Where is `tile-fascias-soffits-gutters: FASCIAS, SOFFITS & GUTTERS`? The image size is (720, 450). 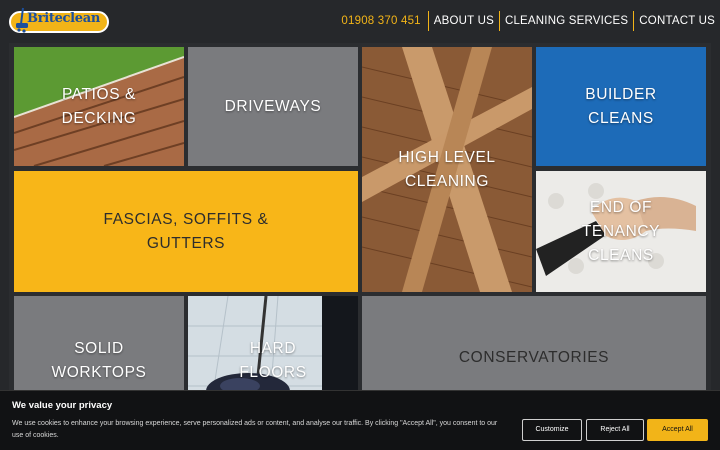
tile-fascias-soffits-gutters: FASCIAS, SOFFITS & GUTTERS is located at coordinates (186, 231).